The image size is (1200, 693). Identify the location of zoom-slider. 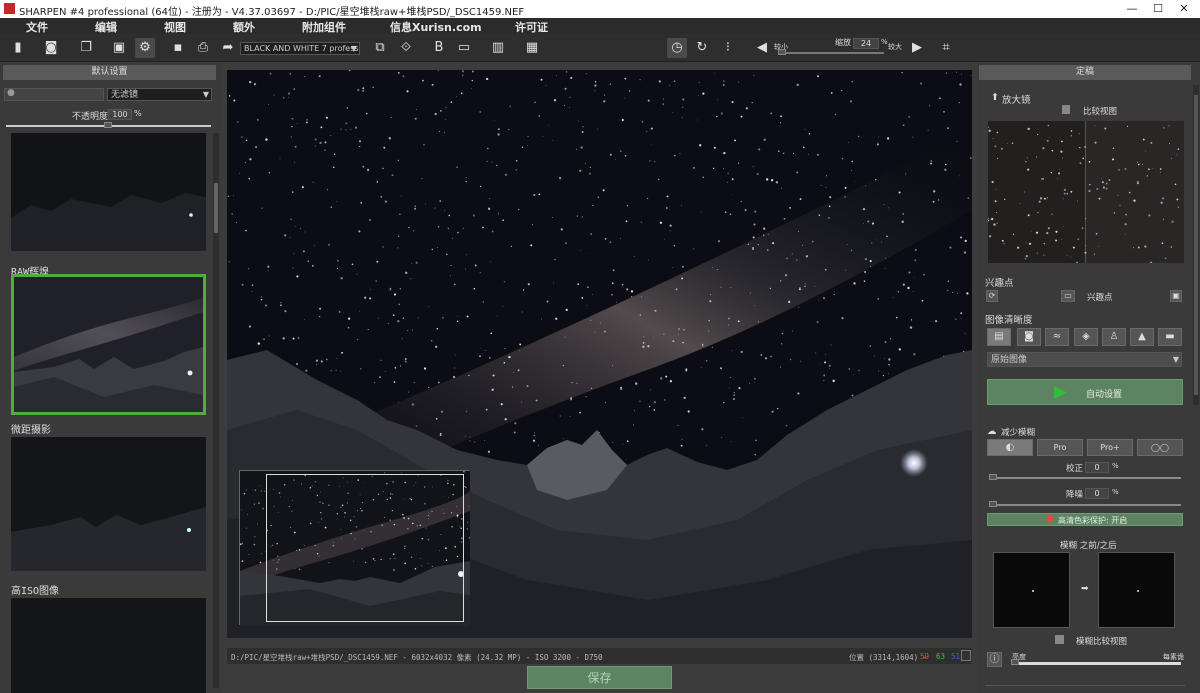
(831, 53).